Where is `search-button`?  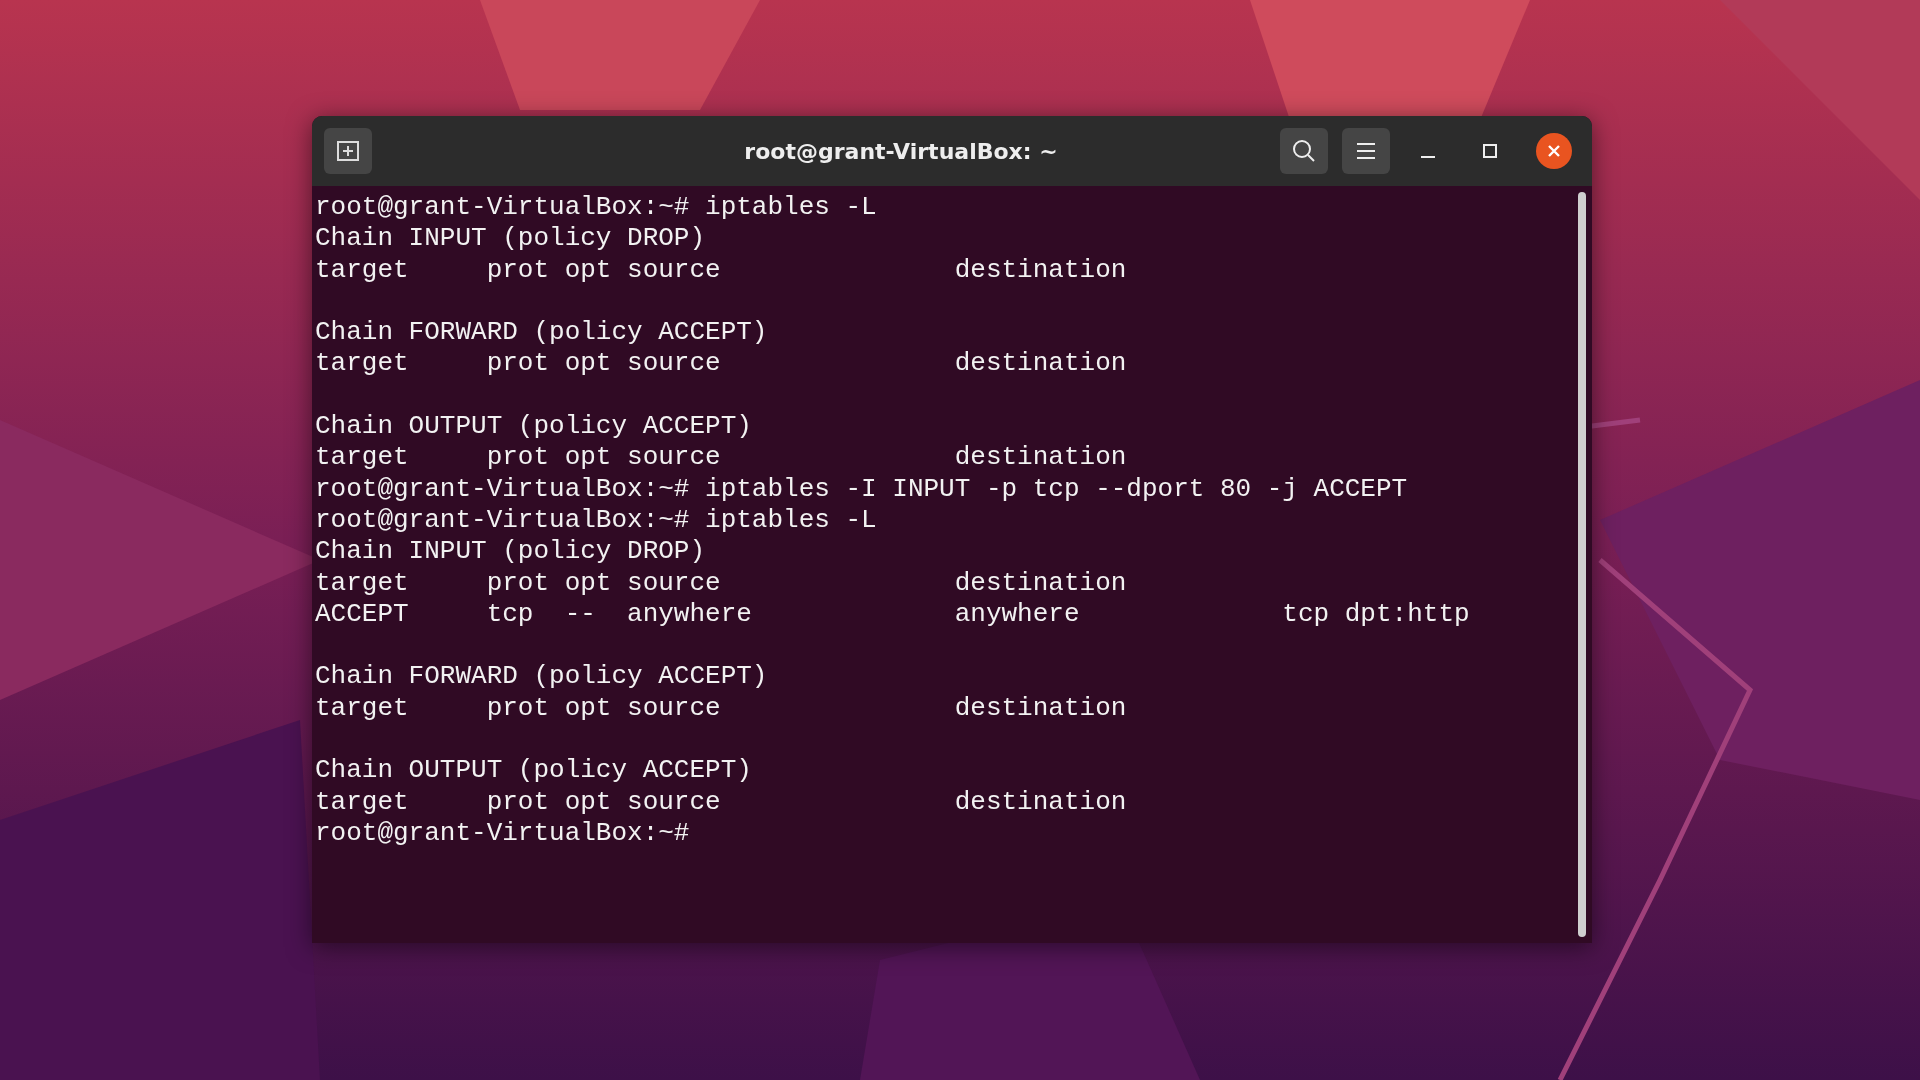
search-button is located at coordinates (1304, 151).